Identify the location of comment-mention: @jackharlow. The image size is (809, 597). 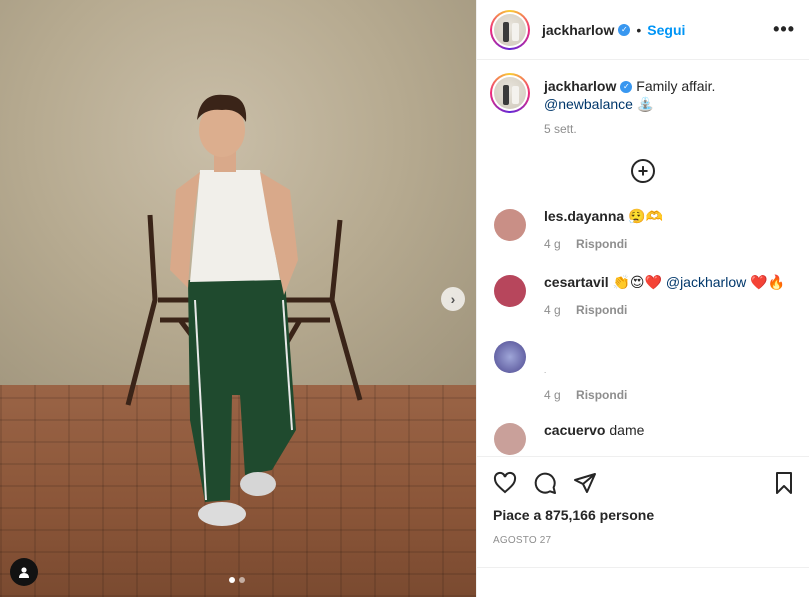
(706, 282).